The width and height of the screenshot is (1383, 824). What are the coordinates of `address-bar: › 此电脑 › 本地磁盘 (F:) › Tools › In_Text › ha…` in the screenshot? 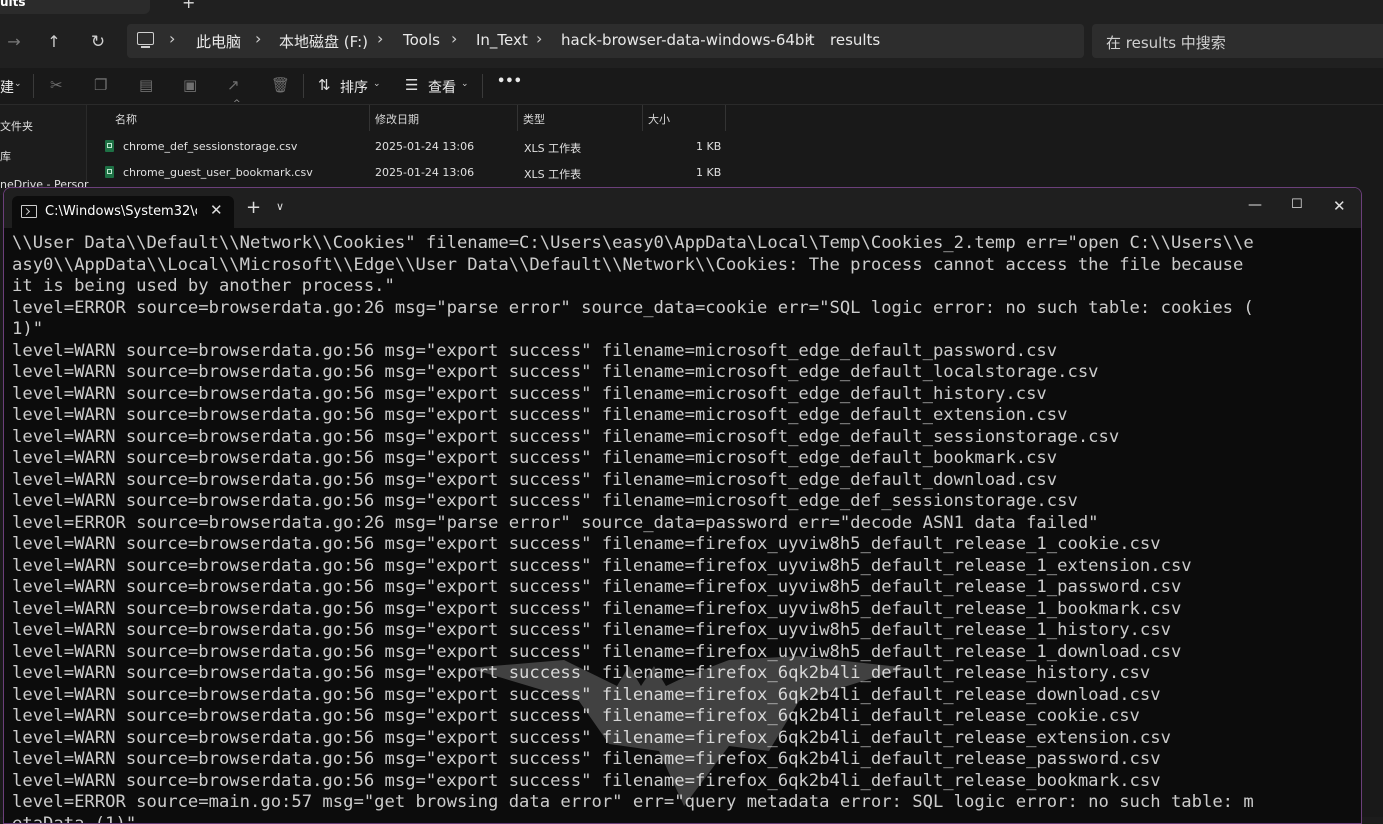 It's located at (605, 41).